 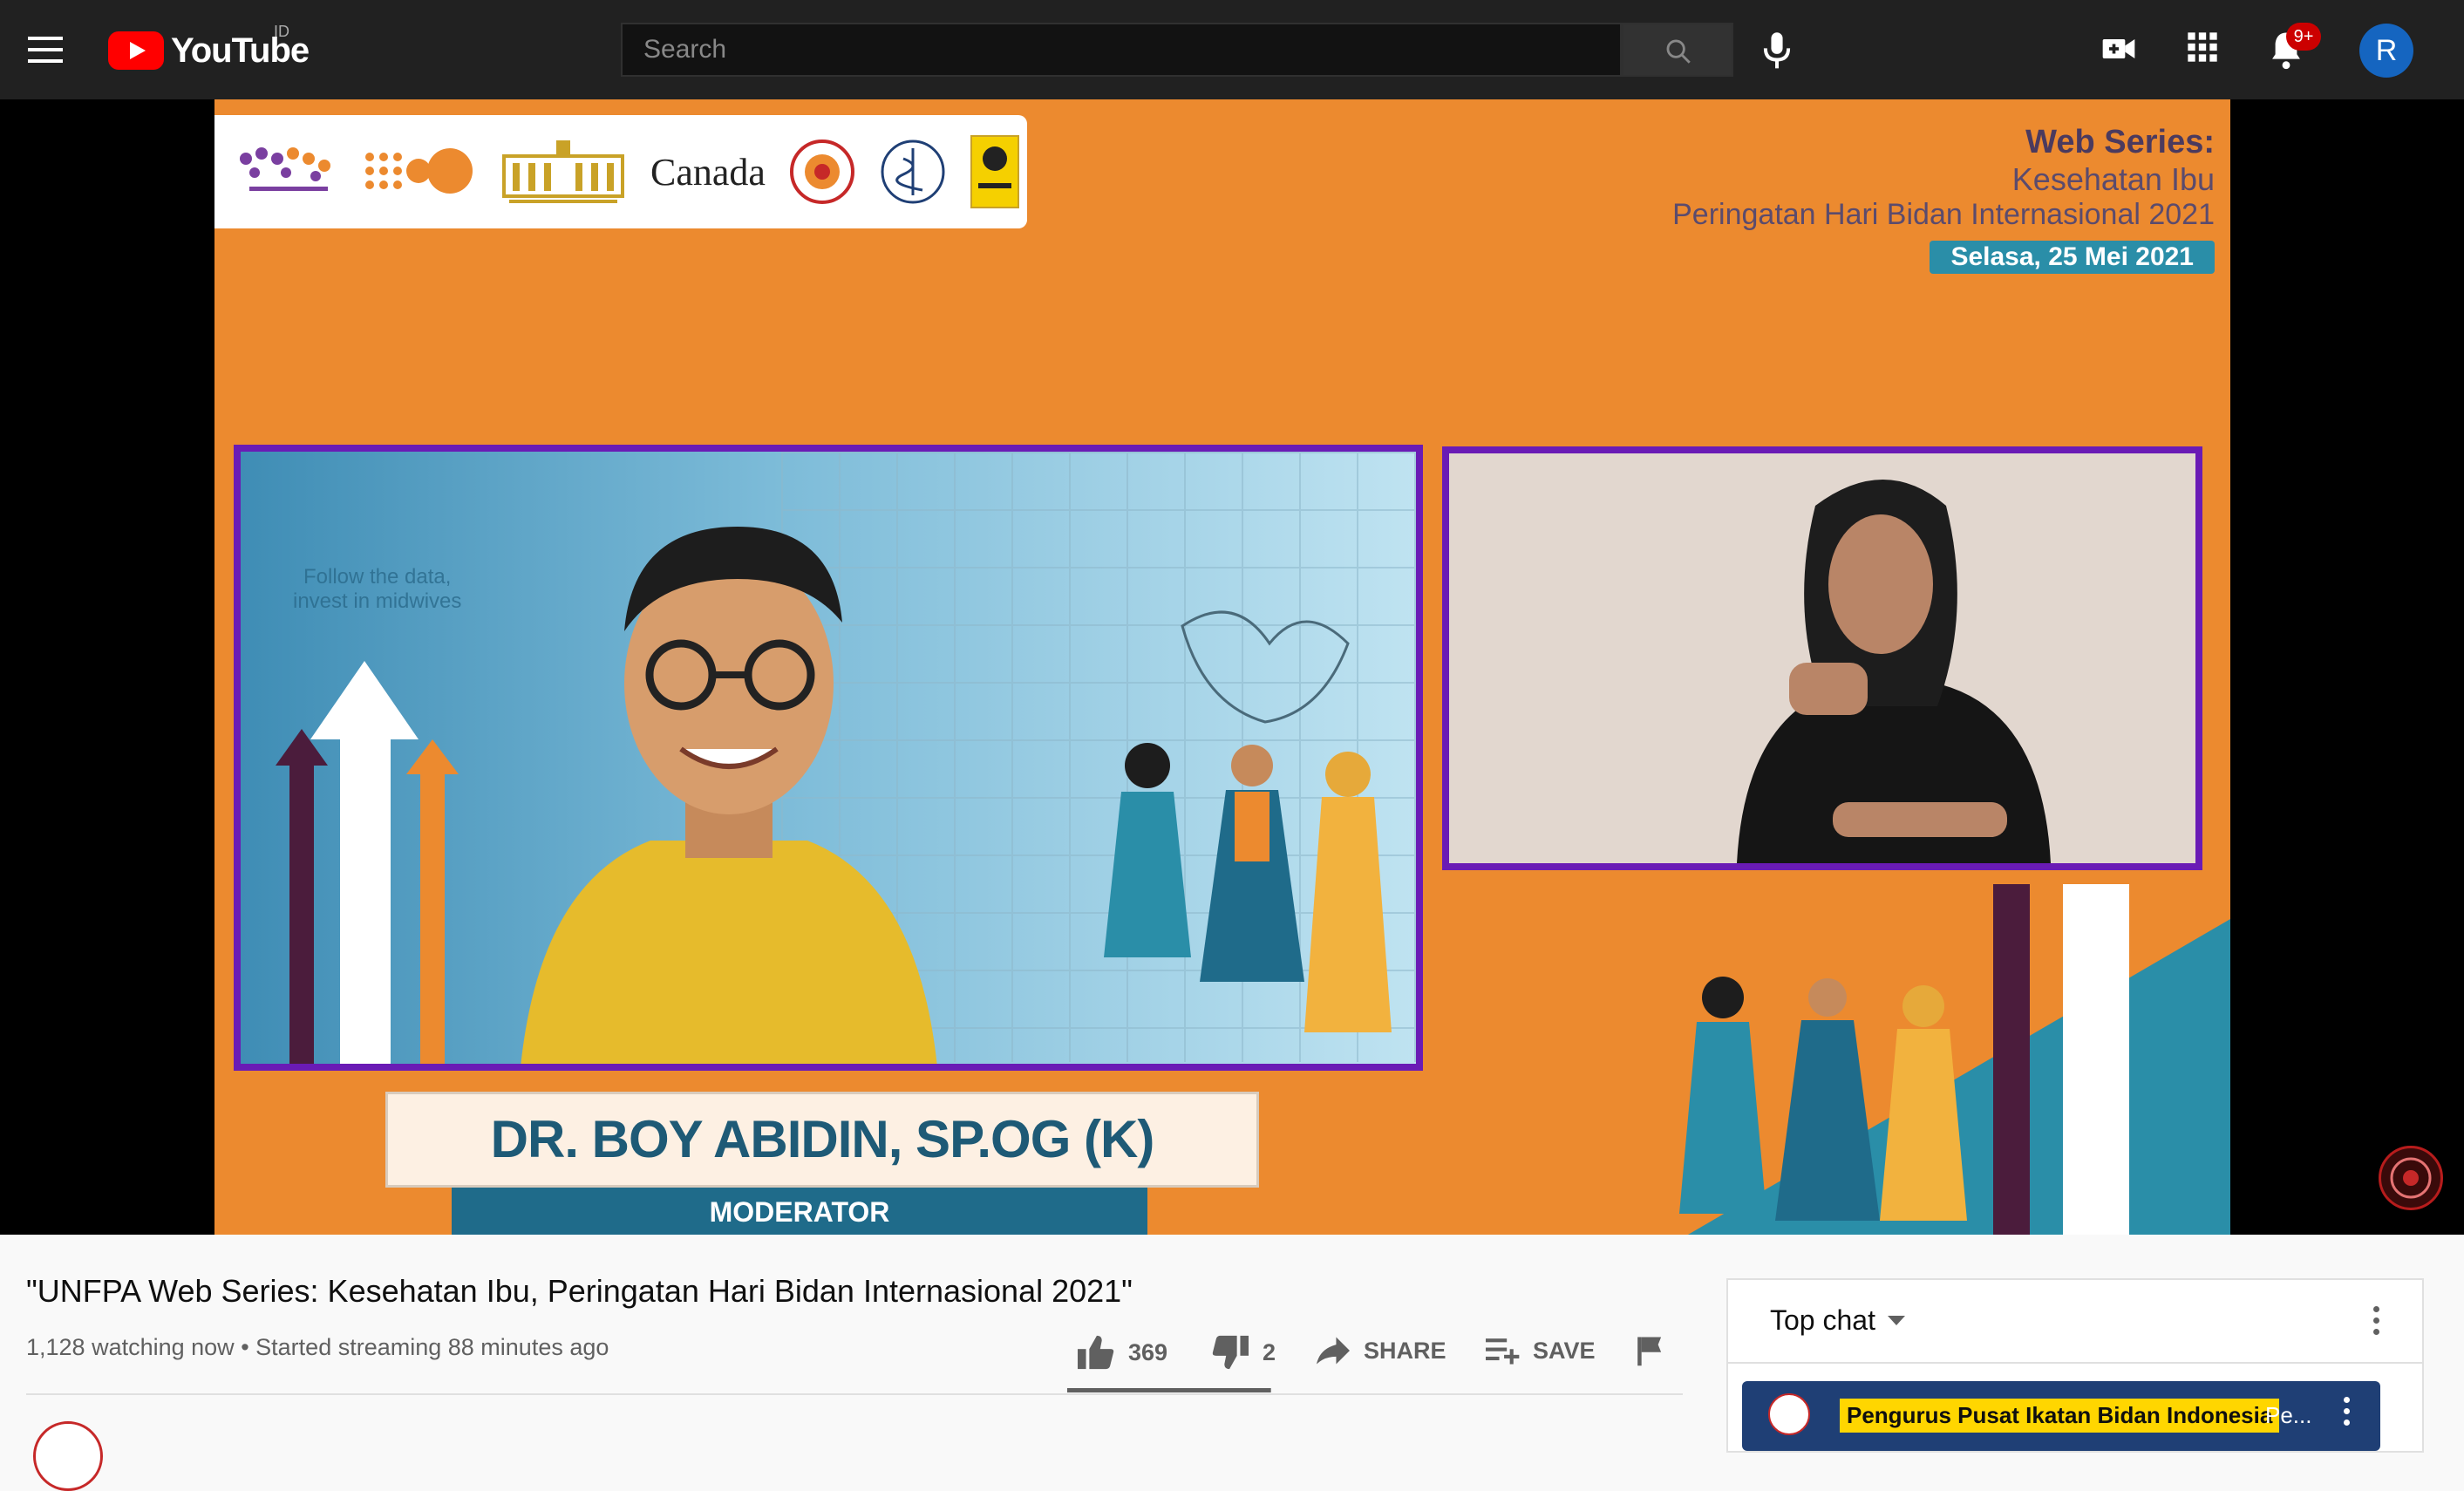 What do you see at coordinates (1564, 1350) in the screenshot?
I see `save-label: SAVE` at bounding box center [1564, 1350].